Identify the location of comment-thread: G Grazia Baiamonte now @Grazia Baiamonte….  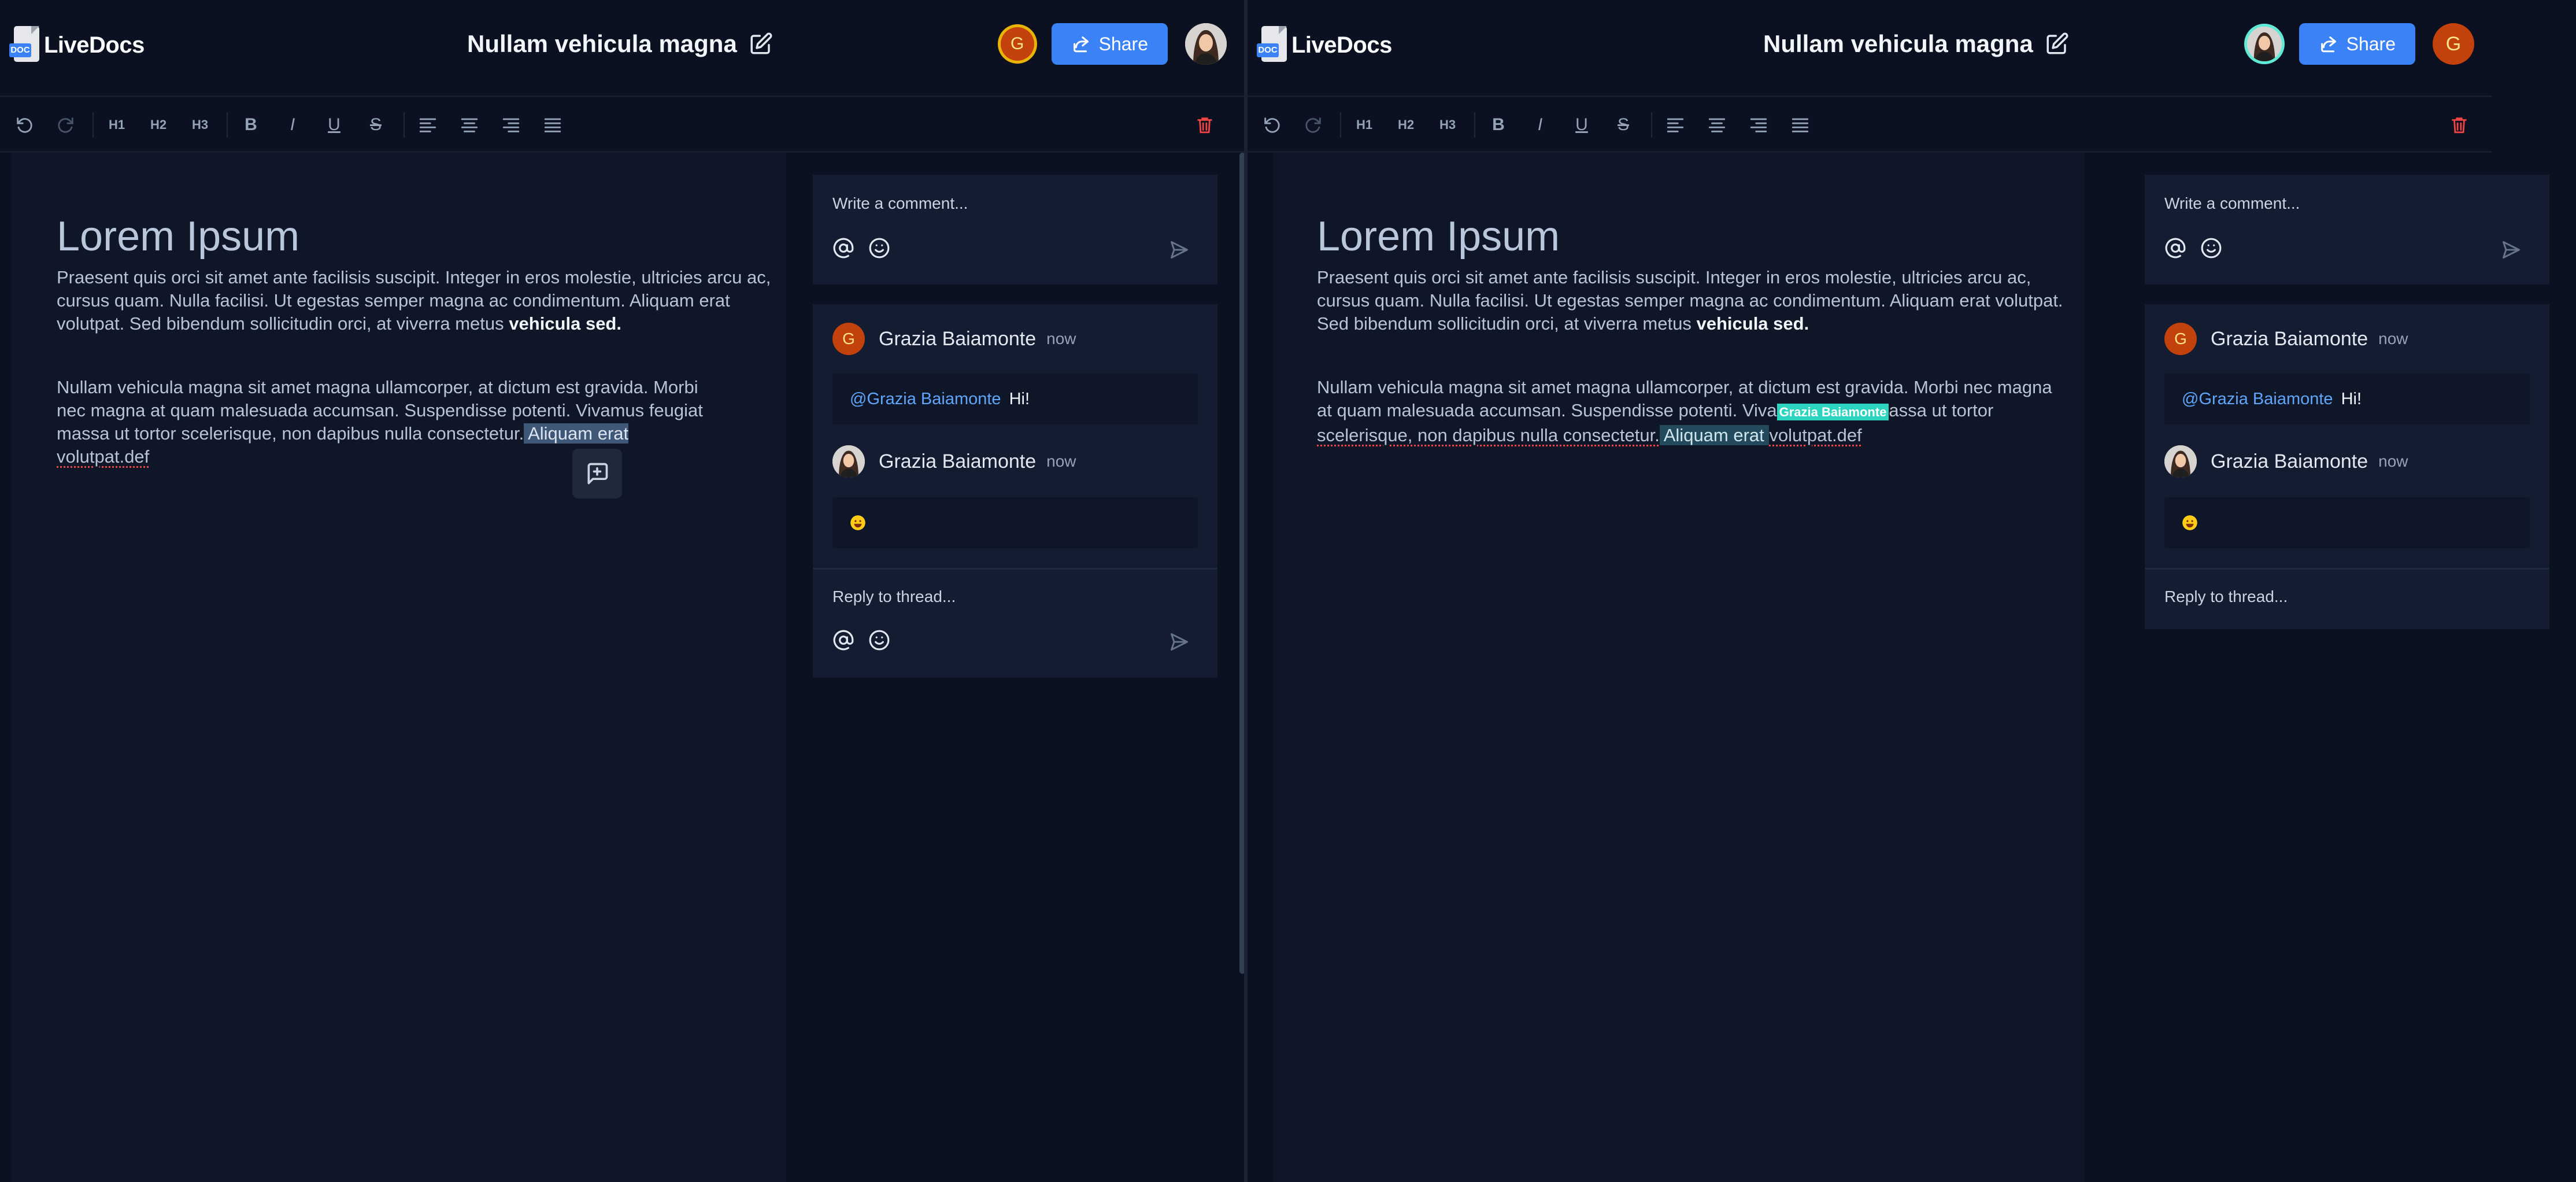
(2347, 466).